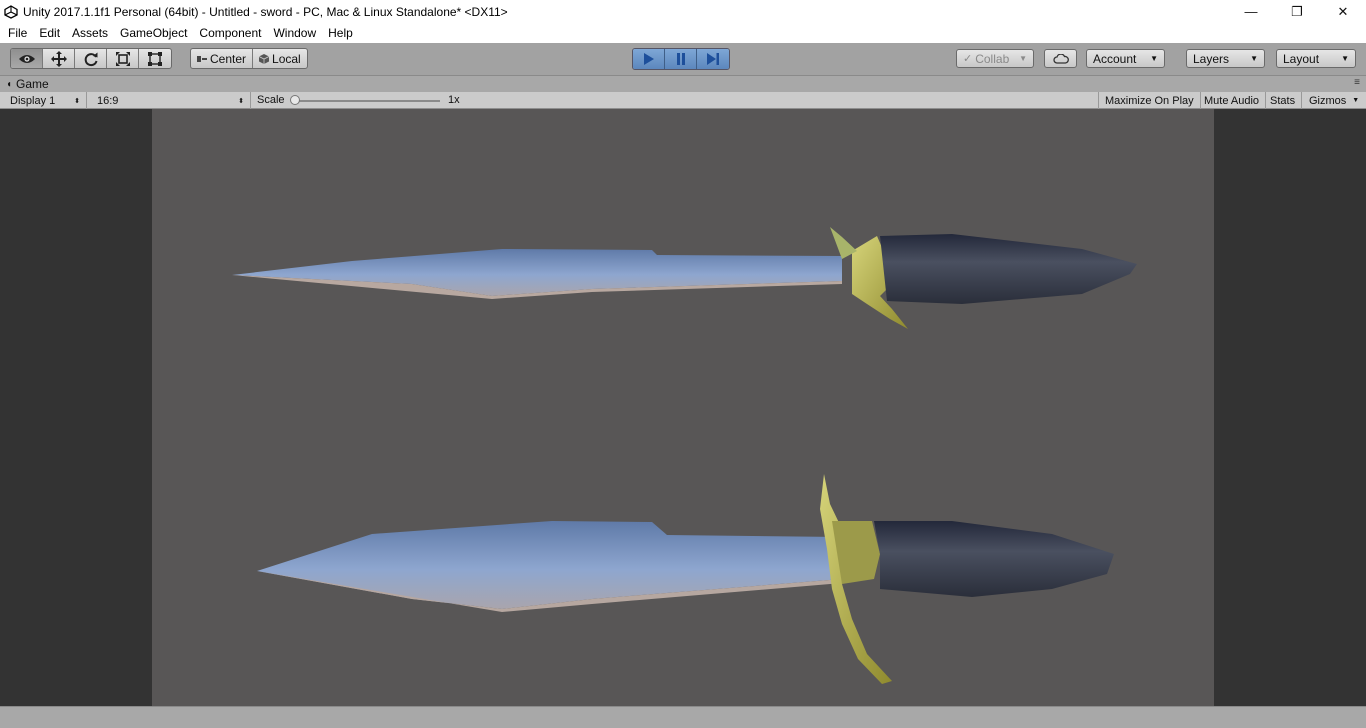 The width and height of the screenshot is (1366, 728). Describe the element at coordinates (49, 33) in the screenshot. I see `menu-edit: Edit` at that location.